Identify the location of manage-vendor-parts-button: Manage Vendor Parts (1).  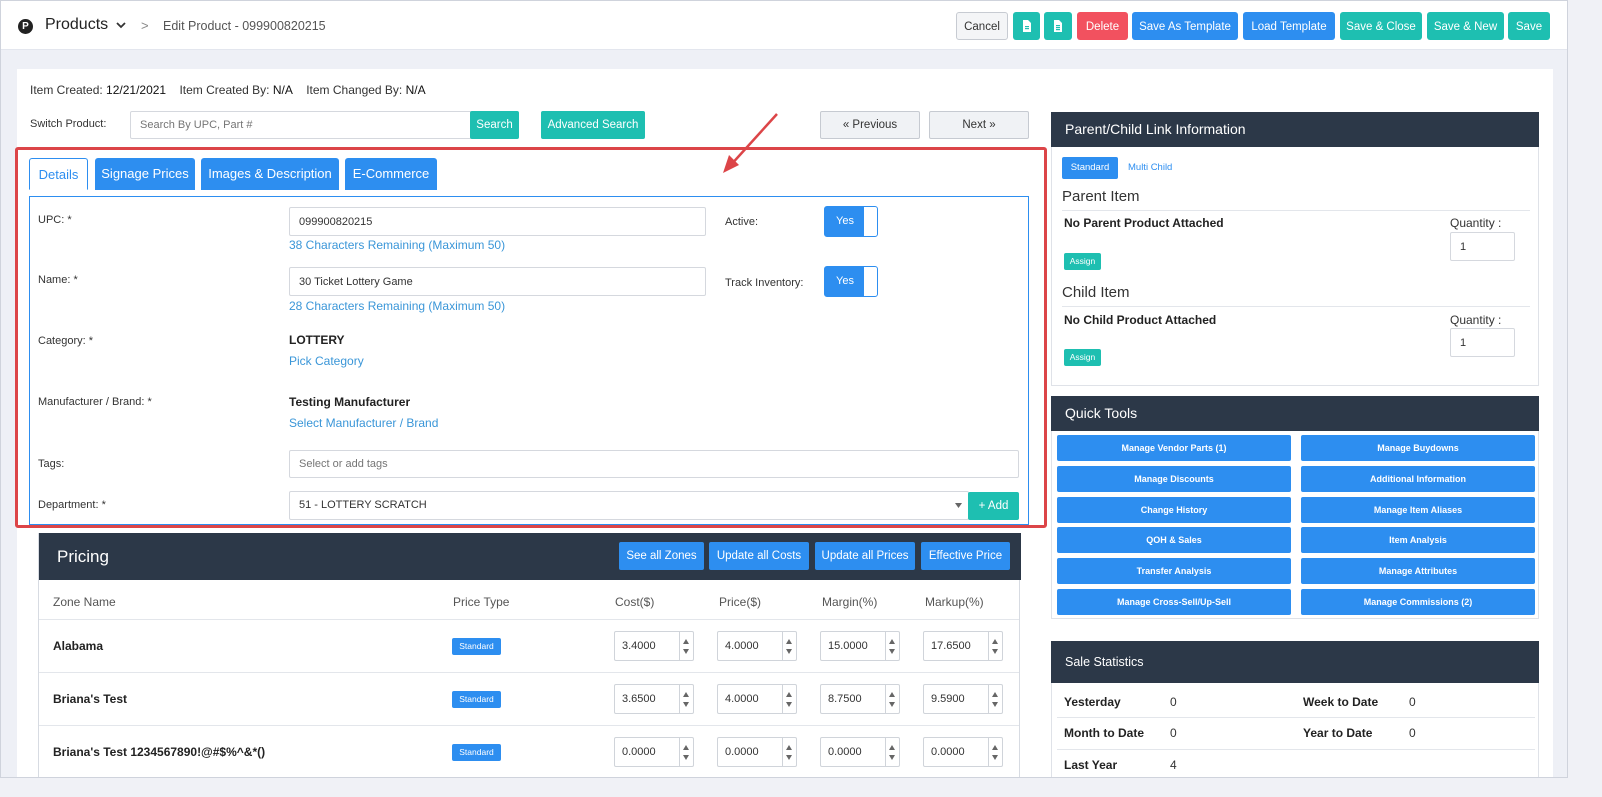
(1174, 448).